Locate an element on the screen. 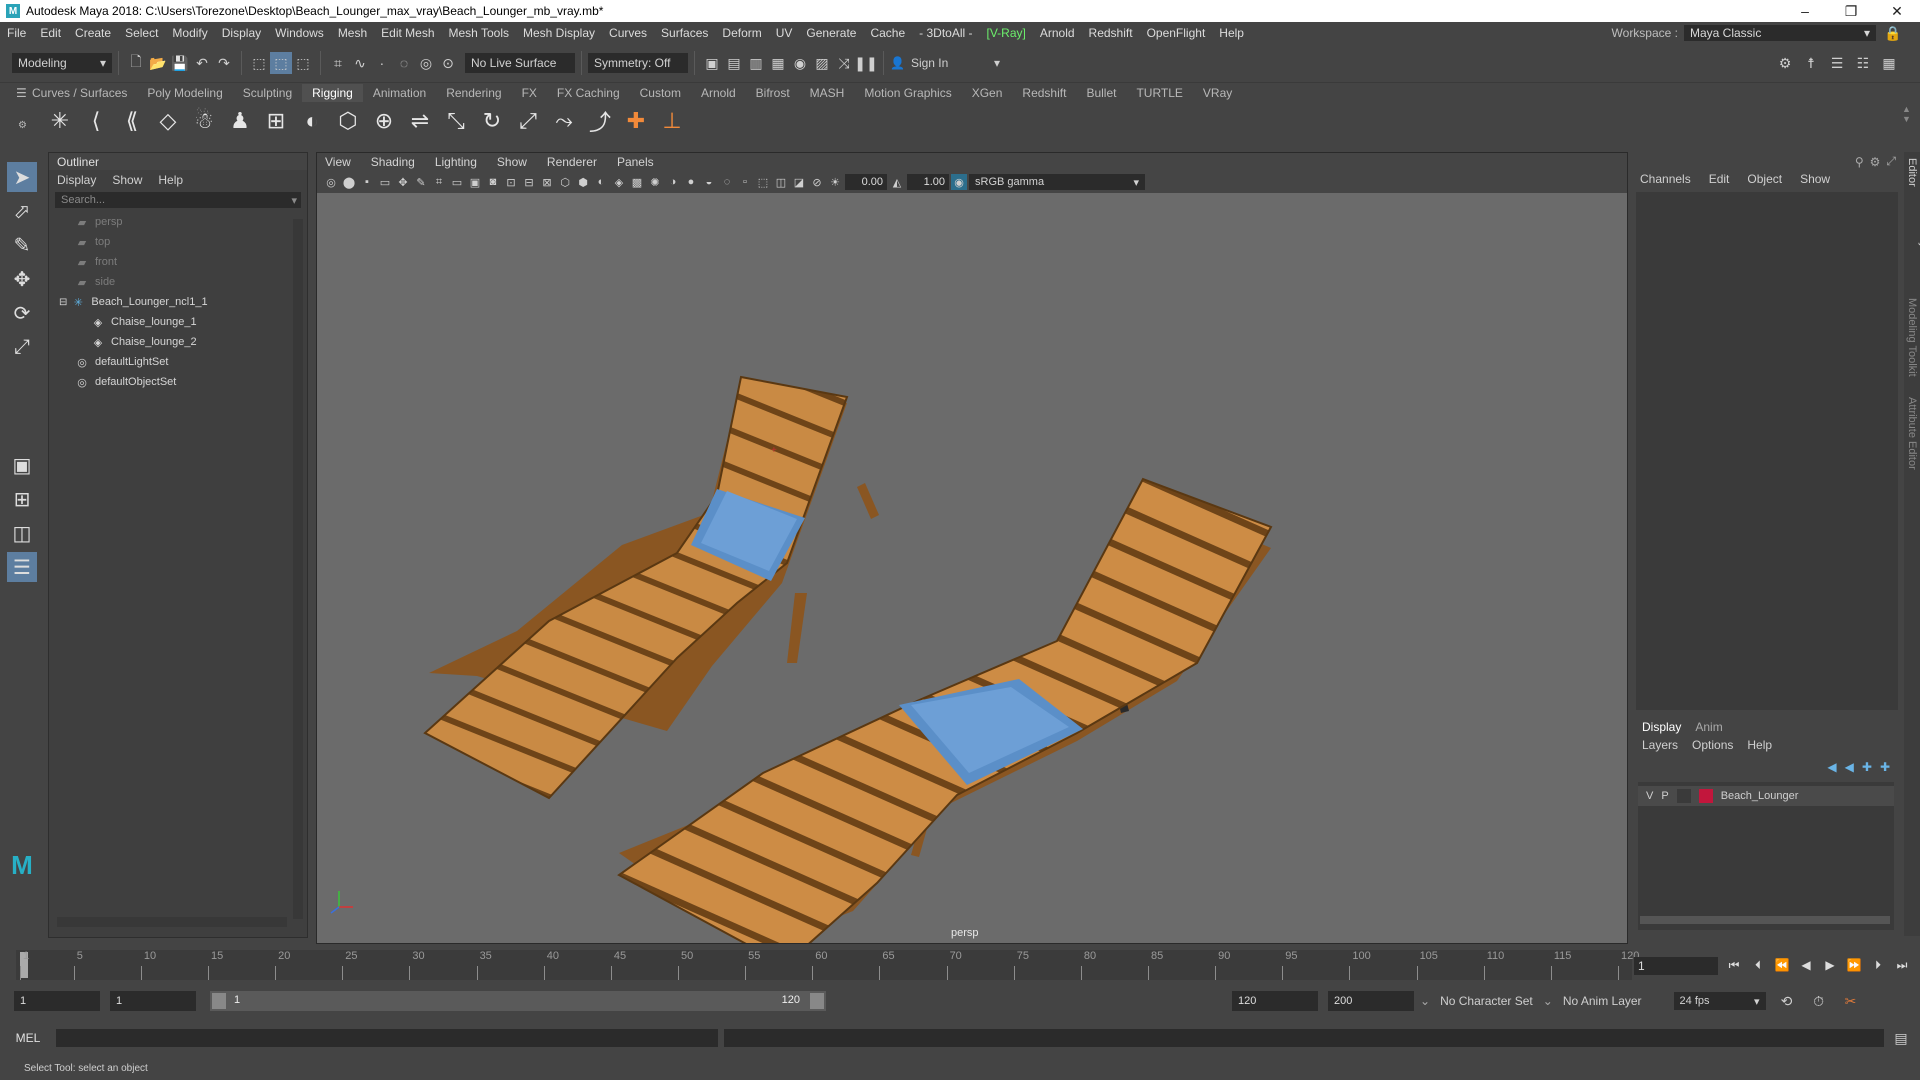 This screenshot has width=1920, height=1080. shelf-tab-animation: Animation is located at coordinates (399, 93).